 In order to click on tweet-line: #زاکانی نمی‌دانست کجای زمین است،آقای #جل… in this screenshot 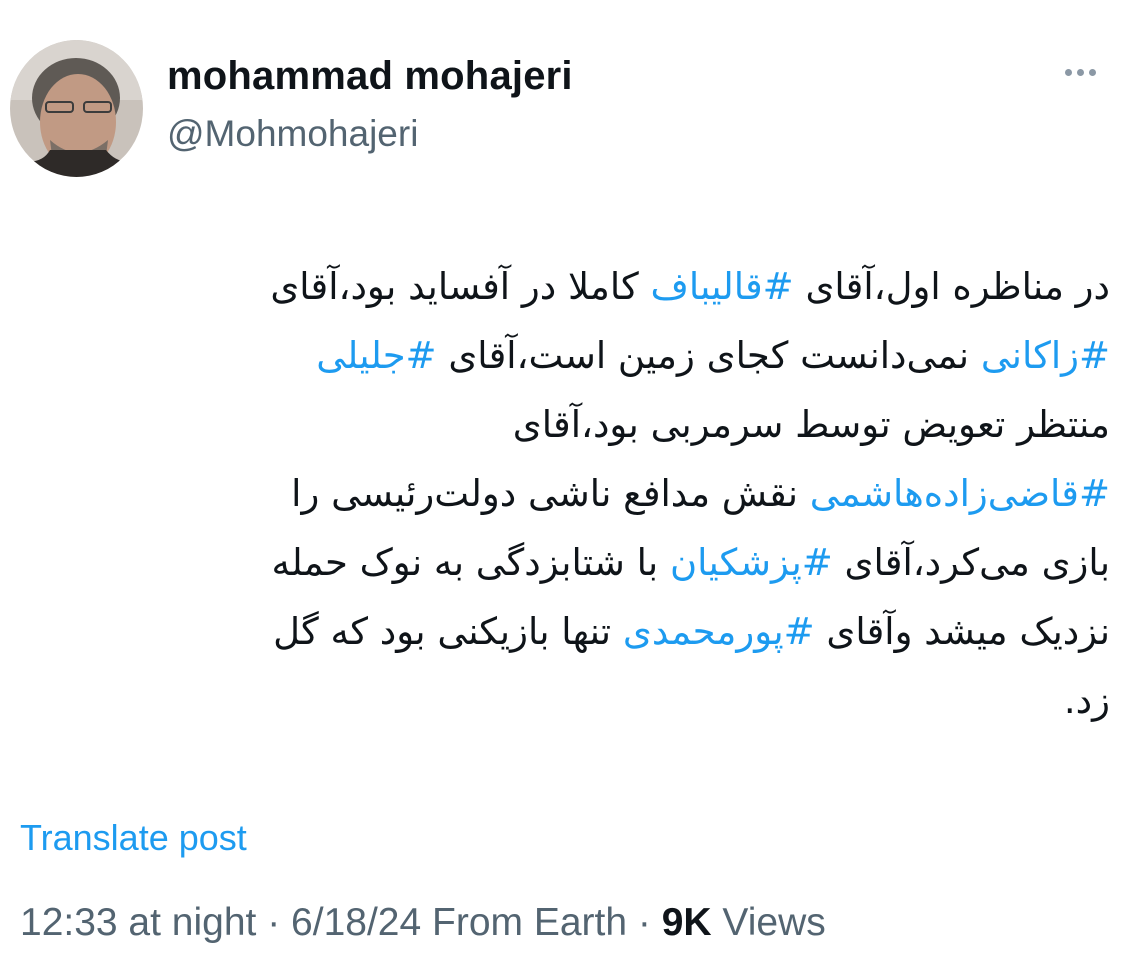, I will do `click(570, 355)`.